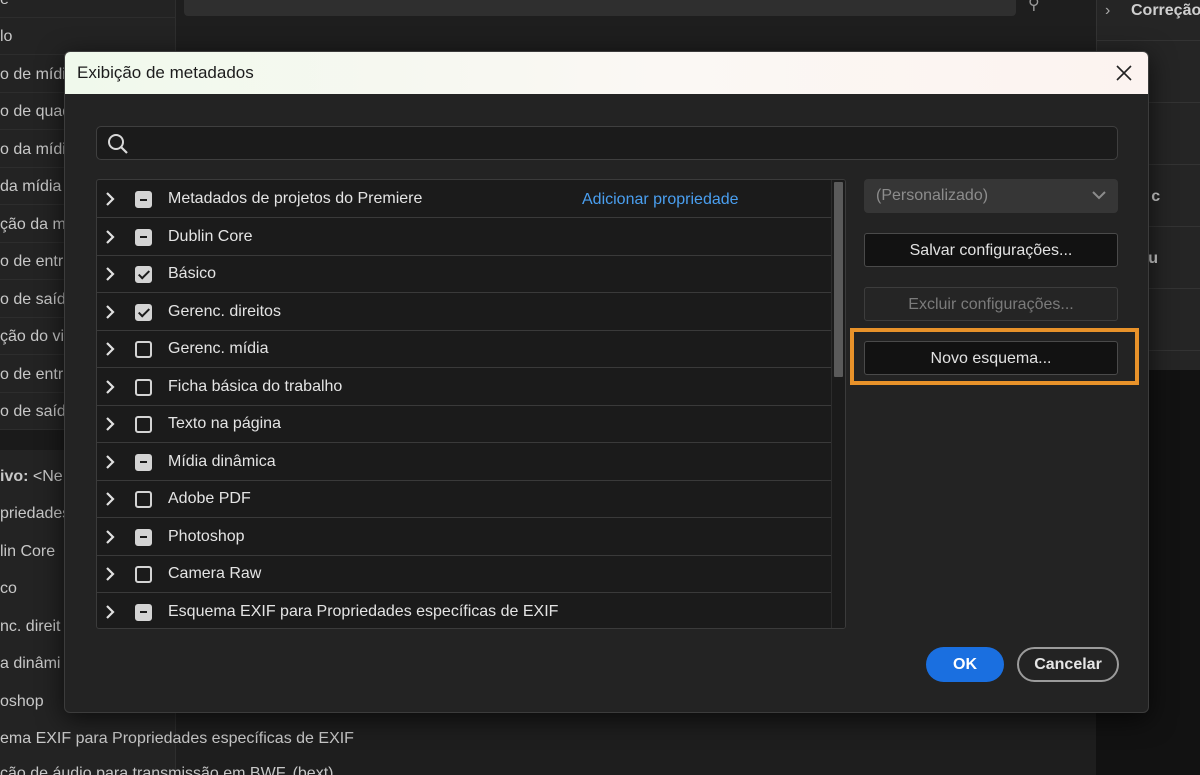 The height and width of the screenshot is (775, 1200). I want to click on search-box, so click(607, 143).